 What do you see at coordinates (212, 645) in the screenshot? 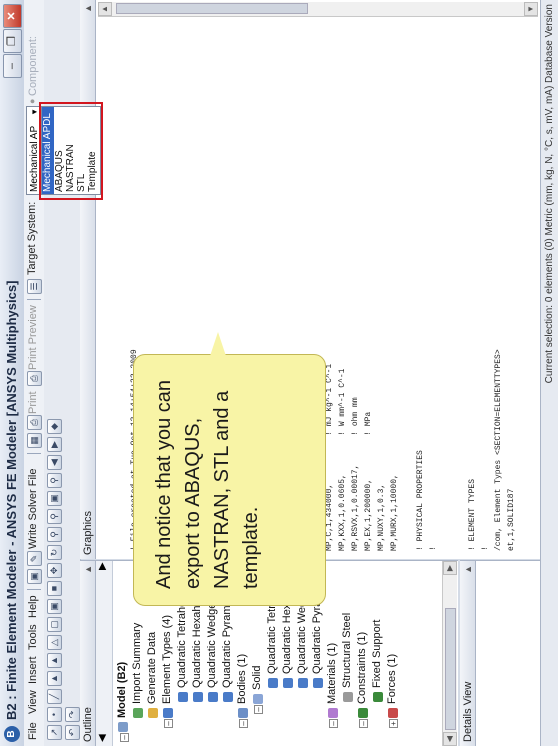
I see `tree-item: Quadratic Wedge` at bounding box center [212, 645].